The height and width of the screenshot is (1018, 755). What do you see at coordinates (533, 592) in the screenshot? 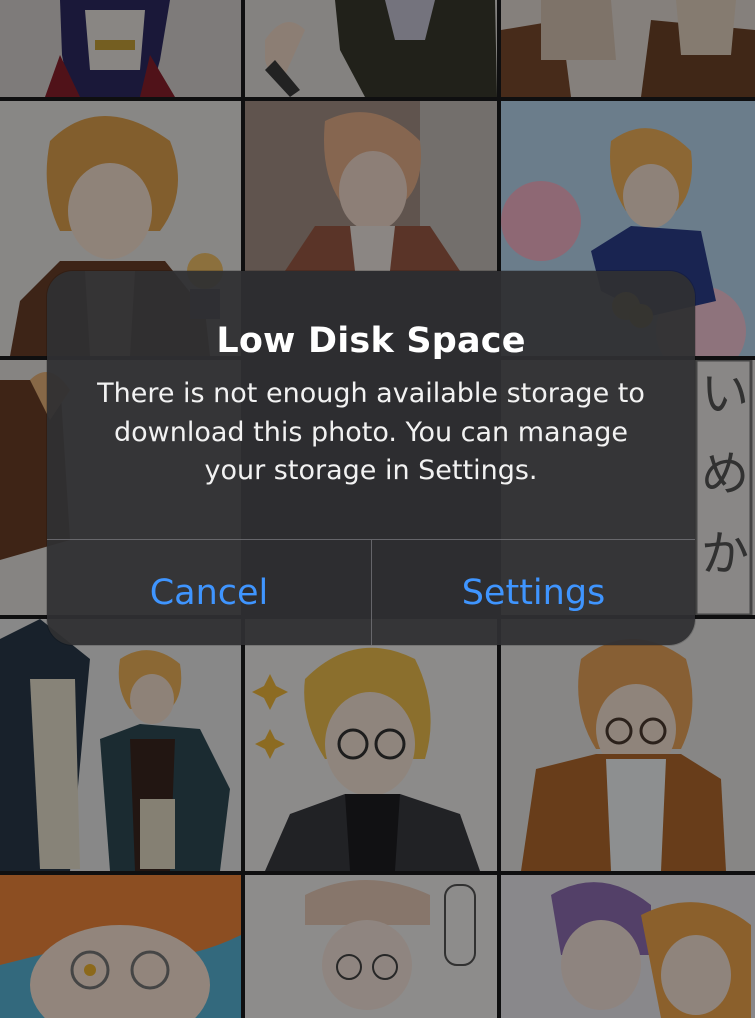
I see `settings-button: Settings` at bounding box center [533, 592].